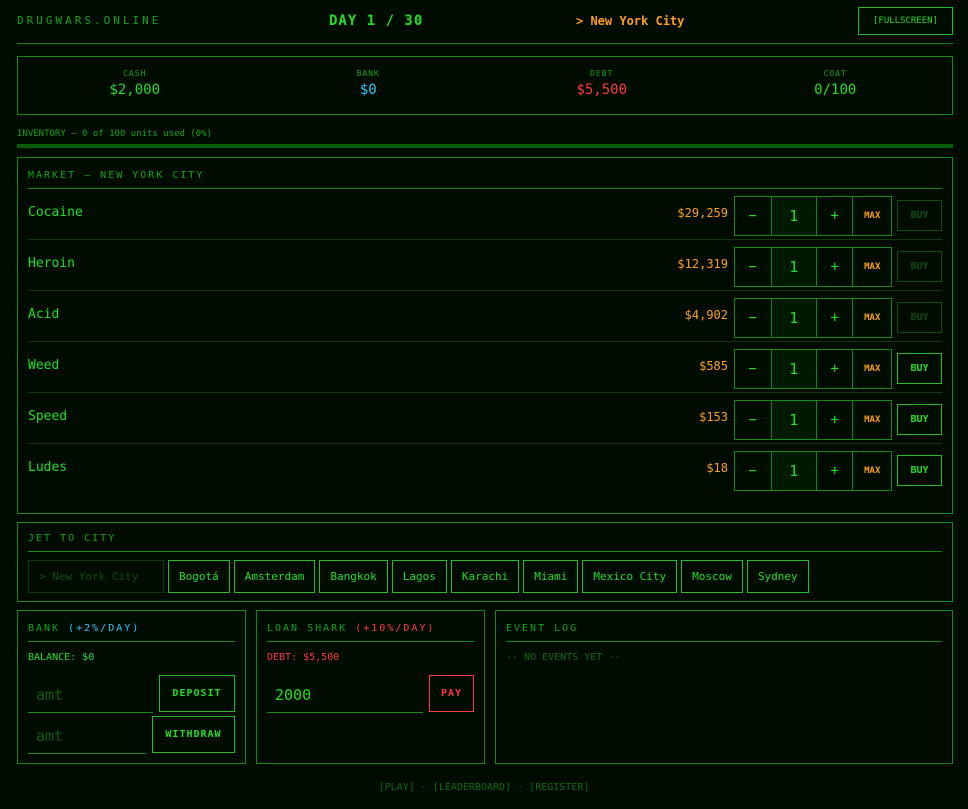  What do you see at coordinates (115, 134) in the screenshot?
I see `inventory-label: INVENTORY — 0 of 100 units used (0%)` at bounding box center [115, 134].